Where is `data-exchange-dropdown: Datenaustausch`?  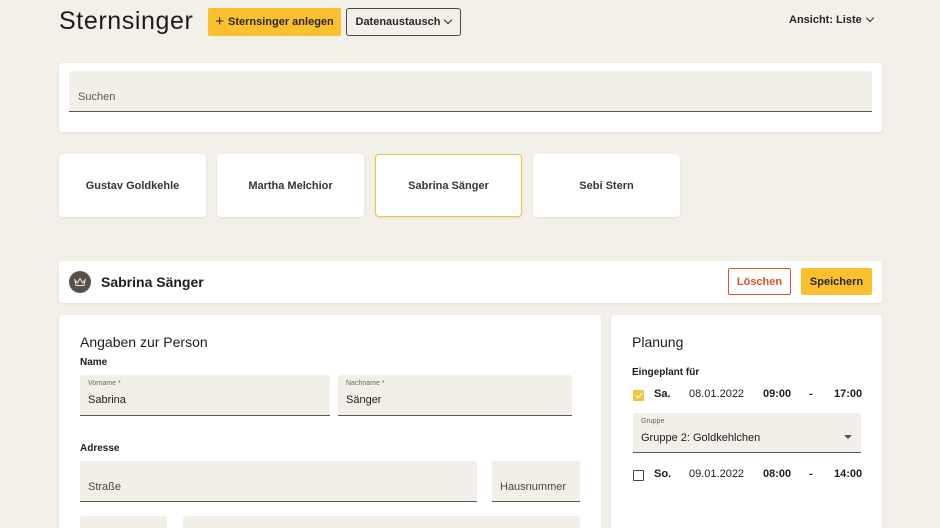 data-exchange-dropdown: Datenaustausch is located at coordinates (403, 22).